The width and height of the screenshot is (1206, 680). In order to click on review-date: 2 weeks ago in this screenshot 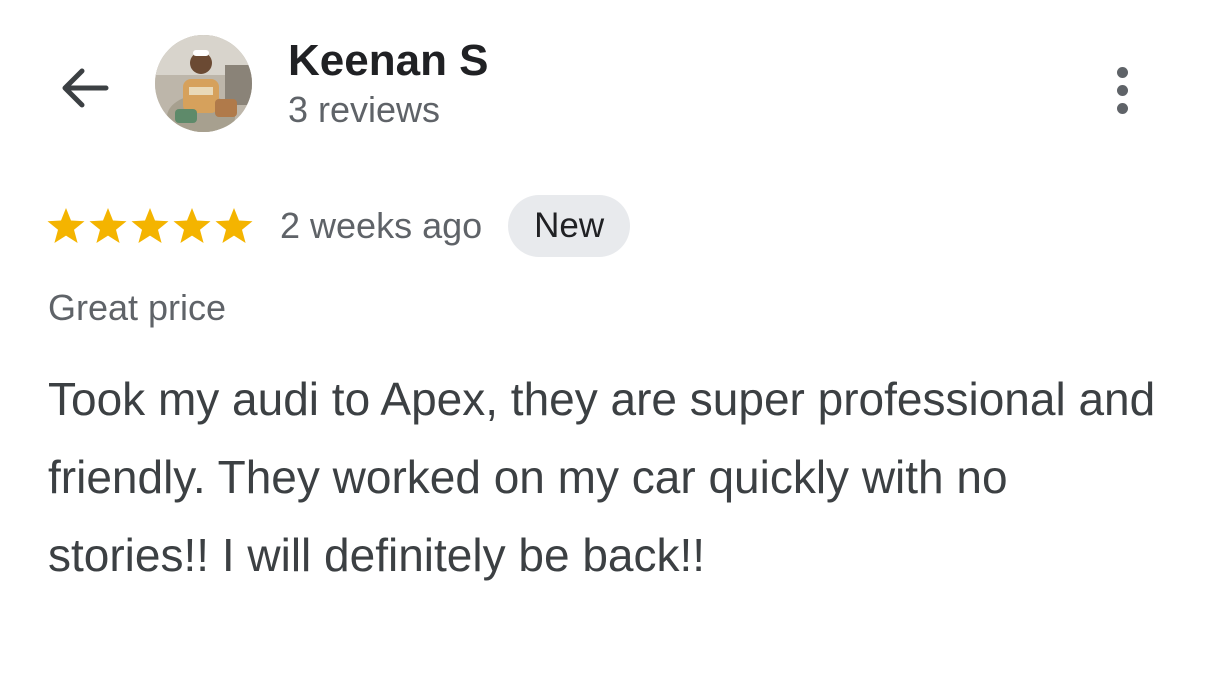, I will do `click(381, 225)`.